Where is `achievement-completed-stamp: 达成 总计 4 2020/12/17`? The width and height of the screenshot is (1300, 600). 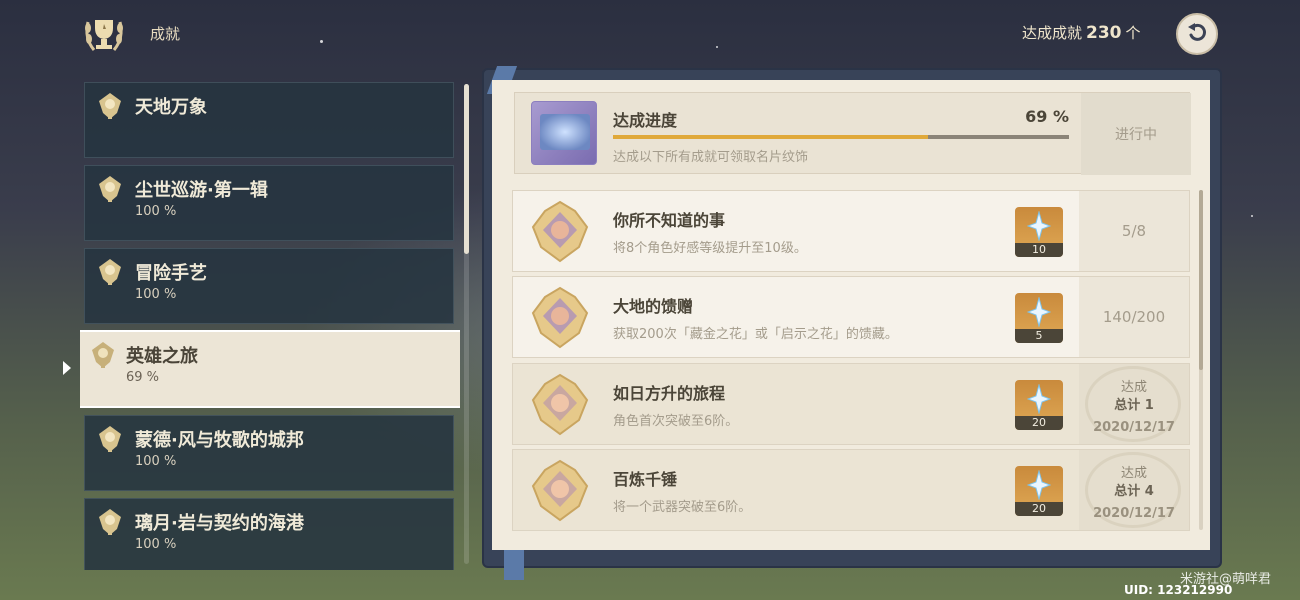 achievement-completed-stamp: 达成 总计 4 2020/12/17 is located at coordinates (1134, 490).